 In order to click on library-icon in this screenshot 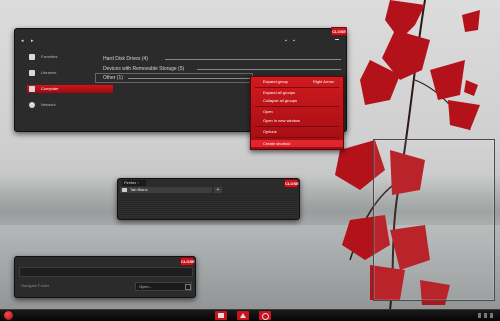, I will do `click(32, 73)`.